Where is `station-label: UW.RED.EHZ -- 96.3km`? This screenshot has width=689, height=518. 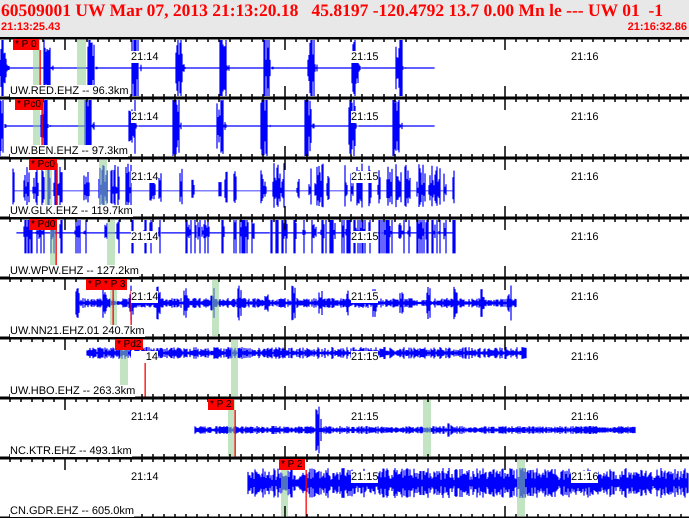 station-label: UW.RED.EHZ -- 96.3km is located at coordinates (69, 91).